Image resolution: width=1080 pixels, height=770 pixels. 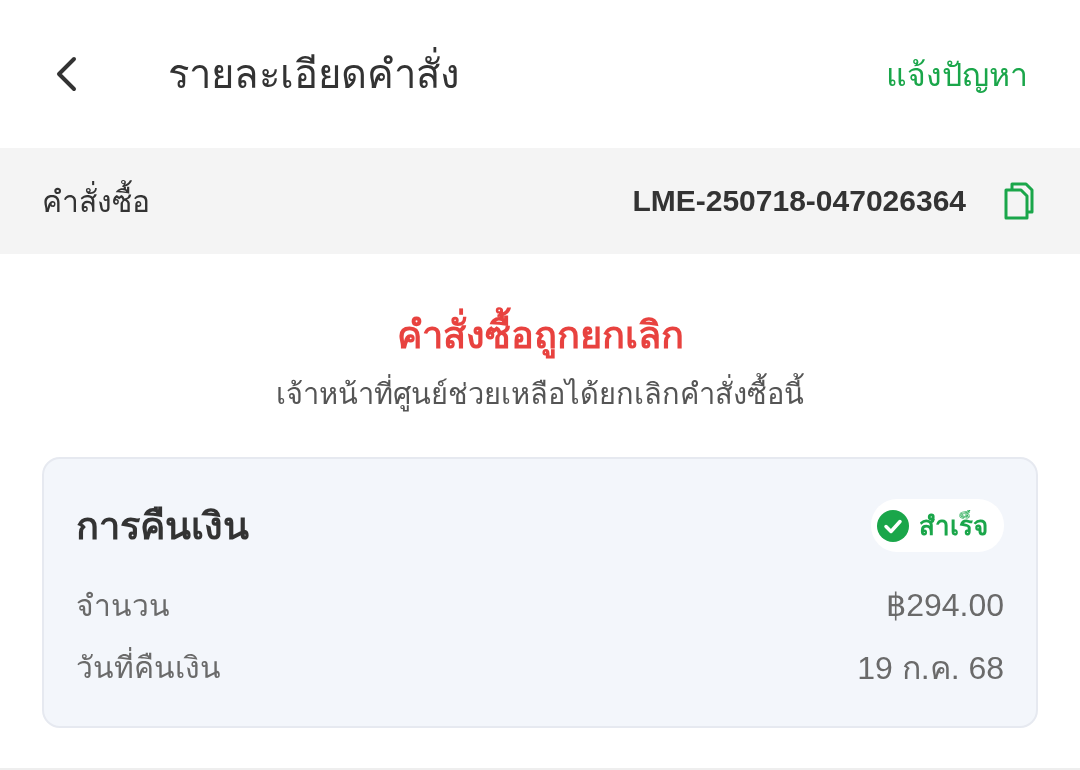 What do you see at coordinates (799, 201) in the screenshot?
I see `order-number: LME-250718-047026364` at bounding box center [799, 201].